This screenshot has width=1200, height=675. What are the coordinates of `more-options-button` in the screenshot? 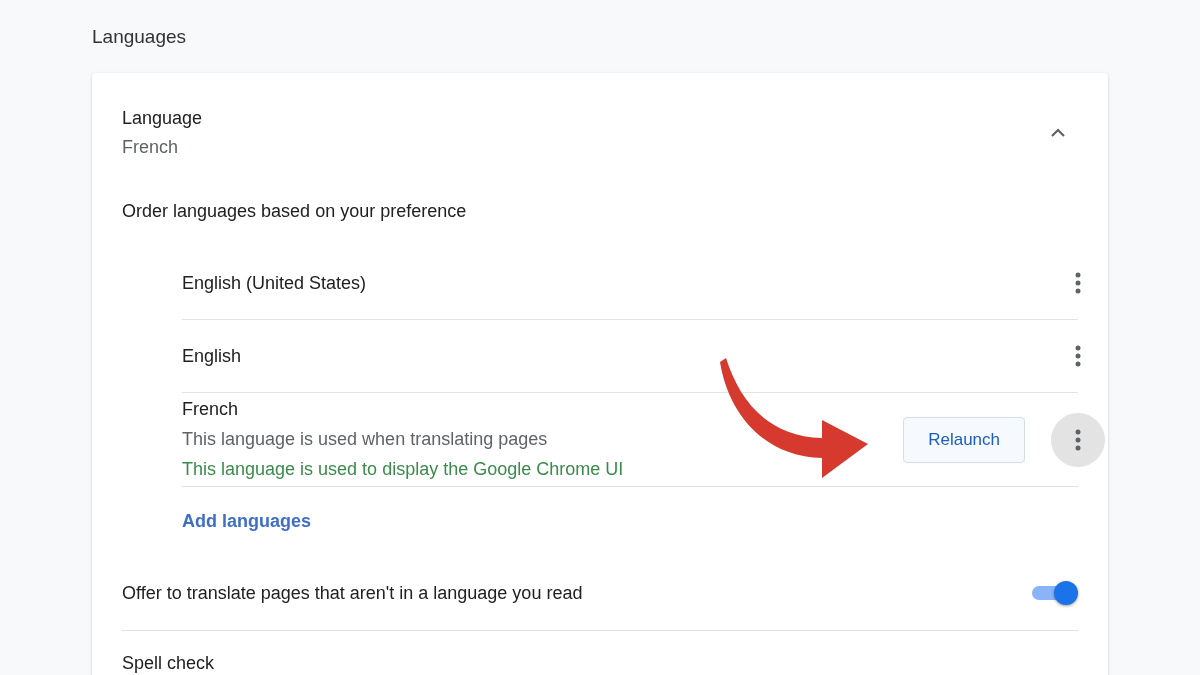 It's located at (1078, 439).